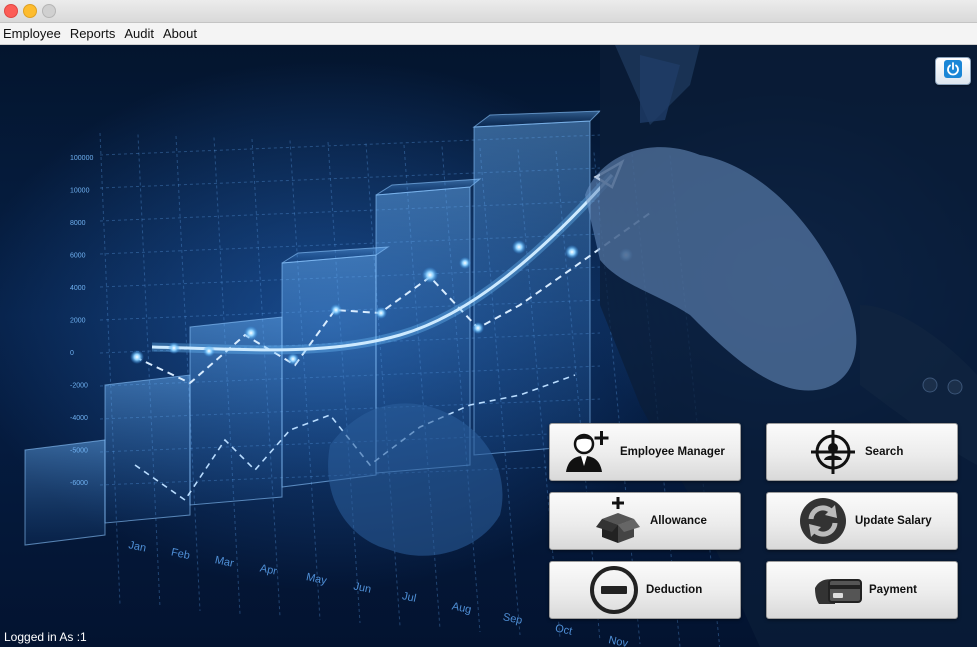  What do you see at coordinates (893, 521) in the screenshot?
I see `update-salary-label: Update Salary` at bounding box center [893, 521].